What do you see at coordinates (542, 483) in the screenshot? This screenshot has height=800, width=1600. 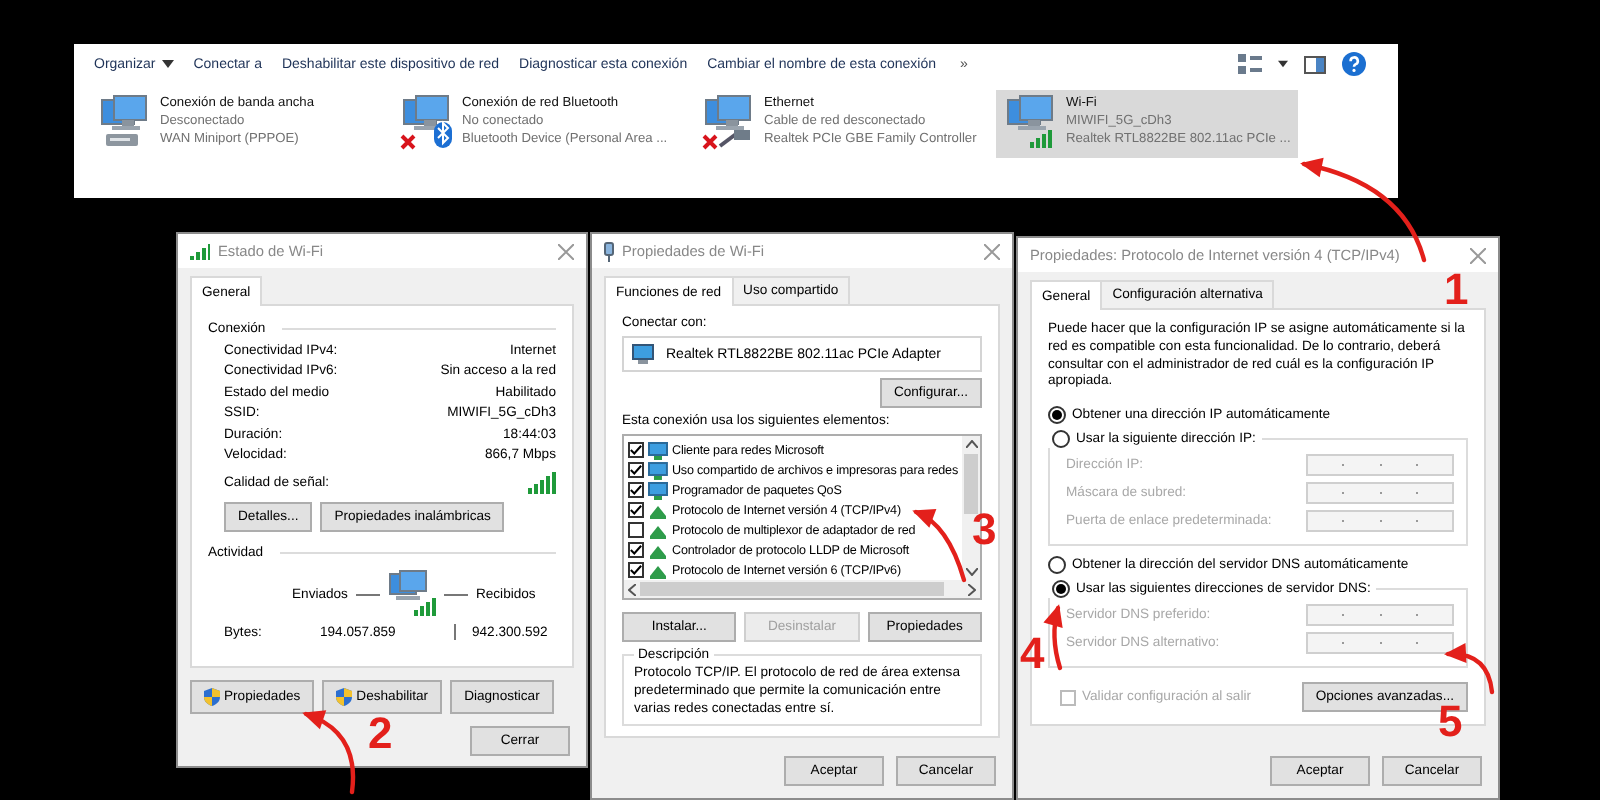 I see `signal-bars-icon` at bounding box center [542, 483].